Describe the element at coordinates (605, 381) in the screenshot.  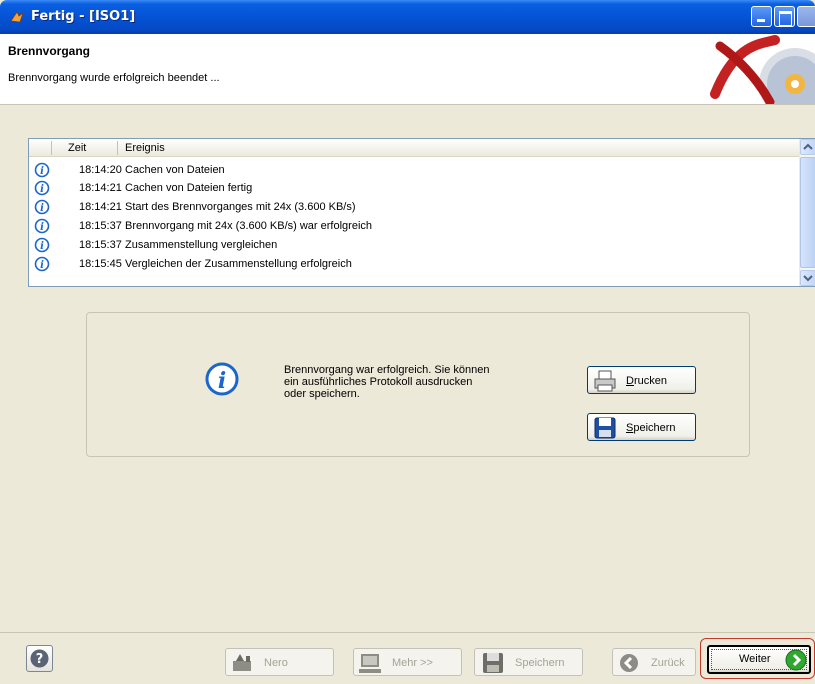
I see `printer-icon` at that location.